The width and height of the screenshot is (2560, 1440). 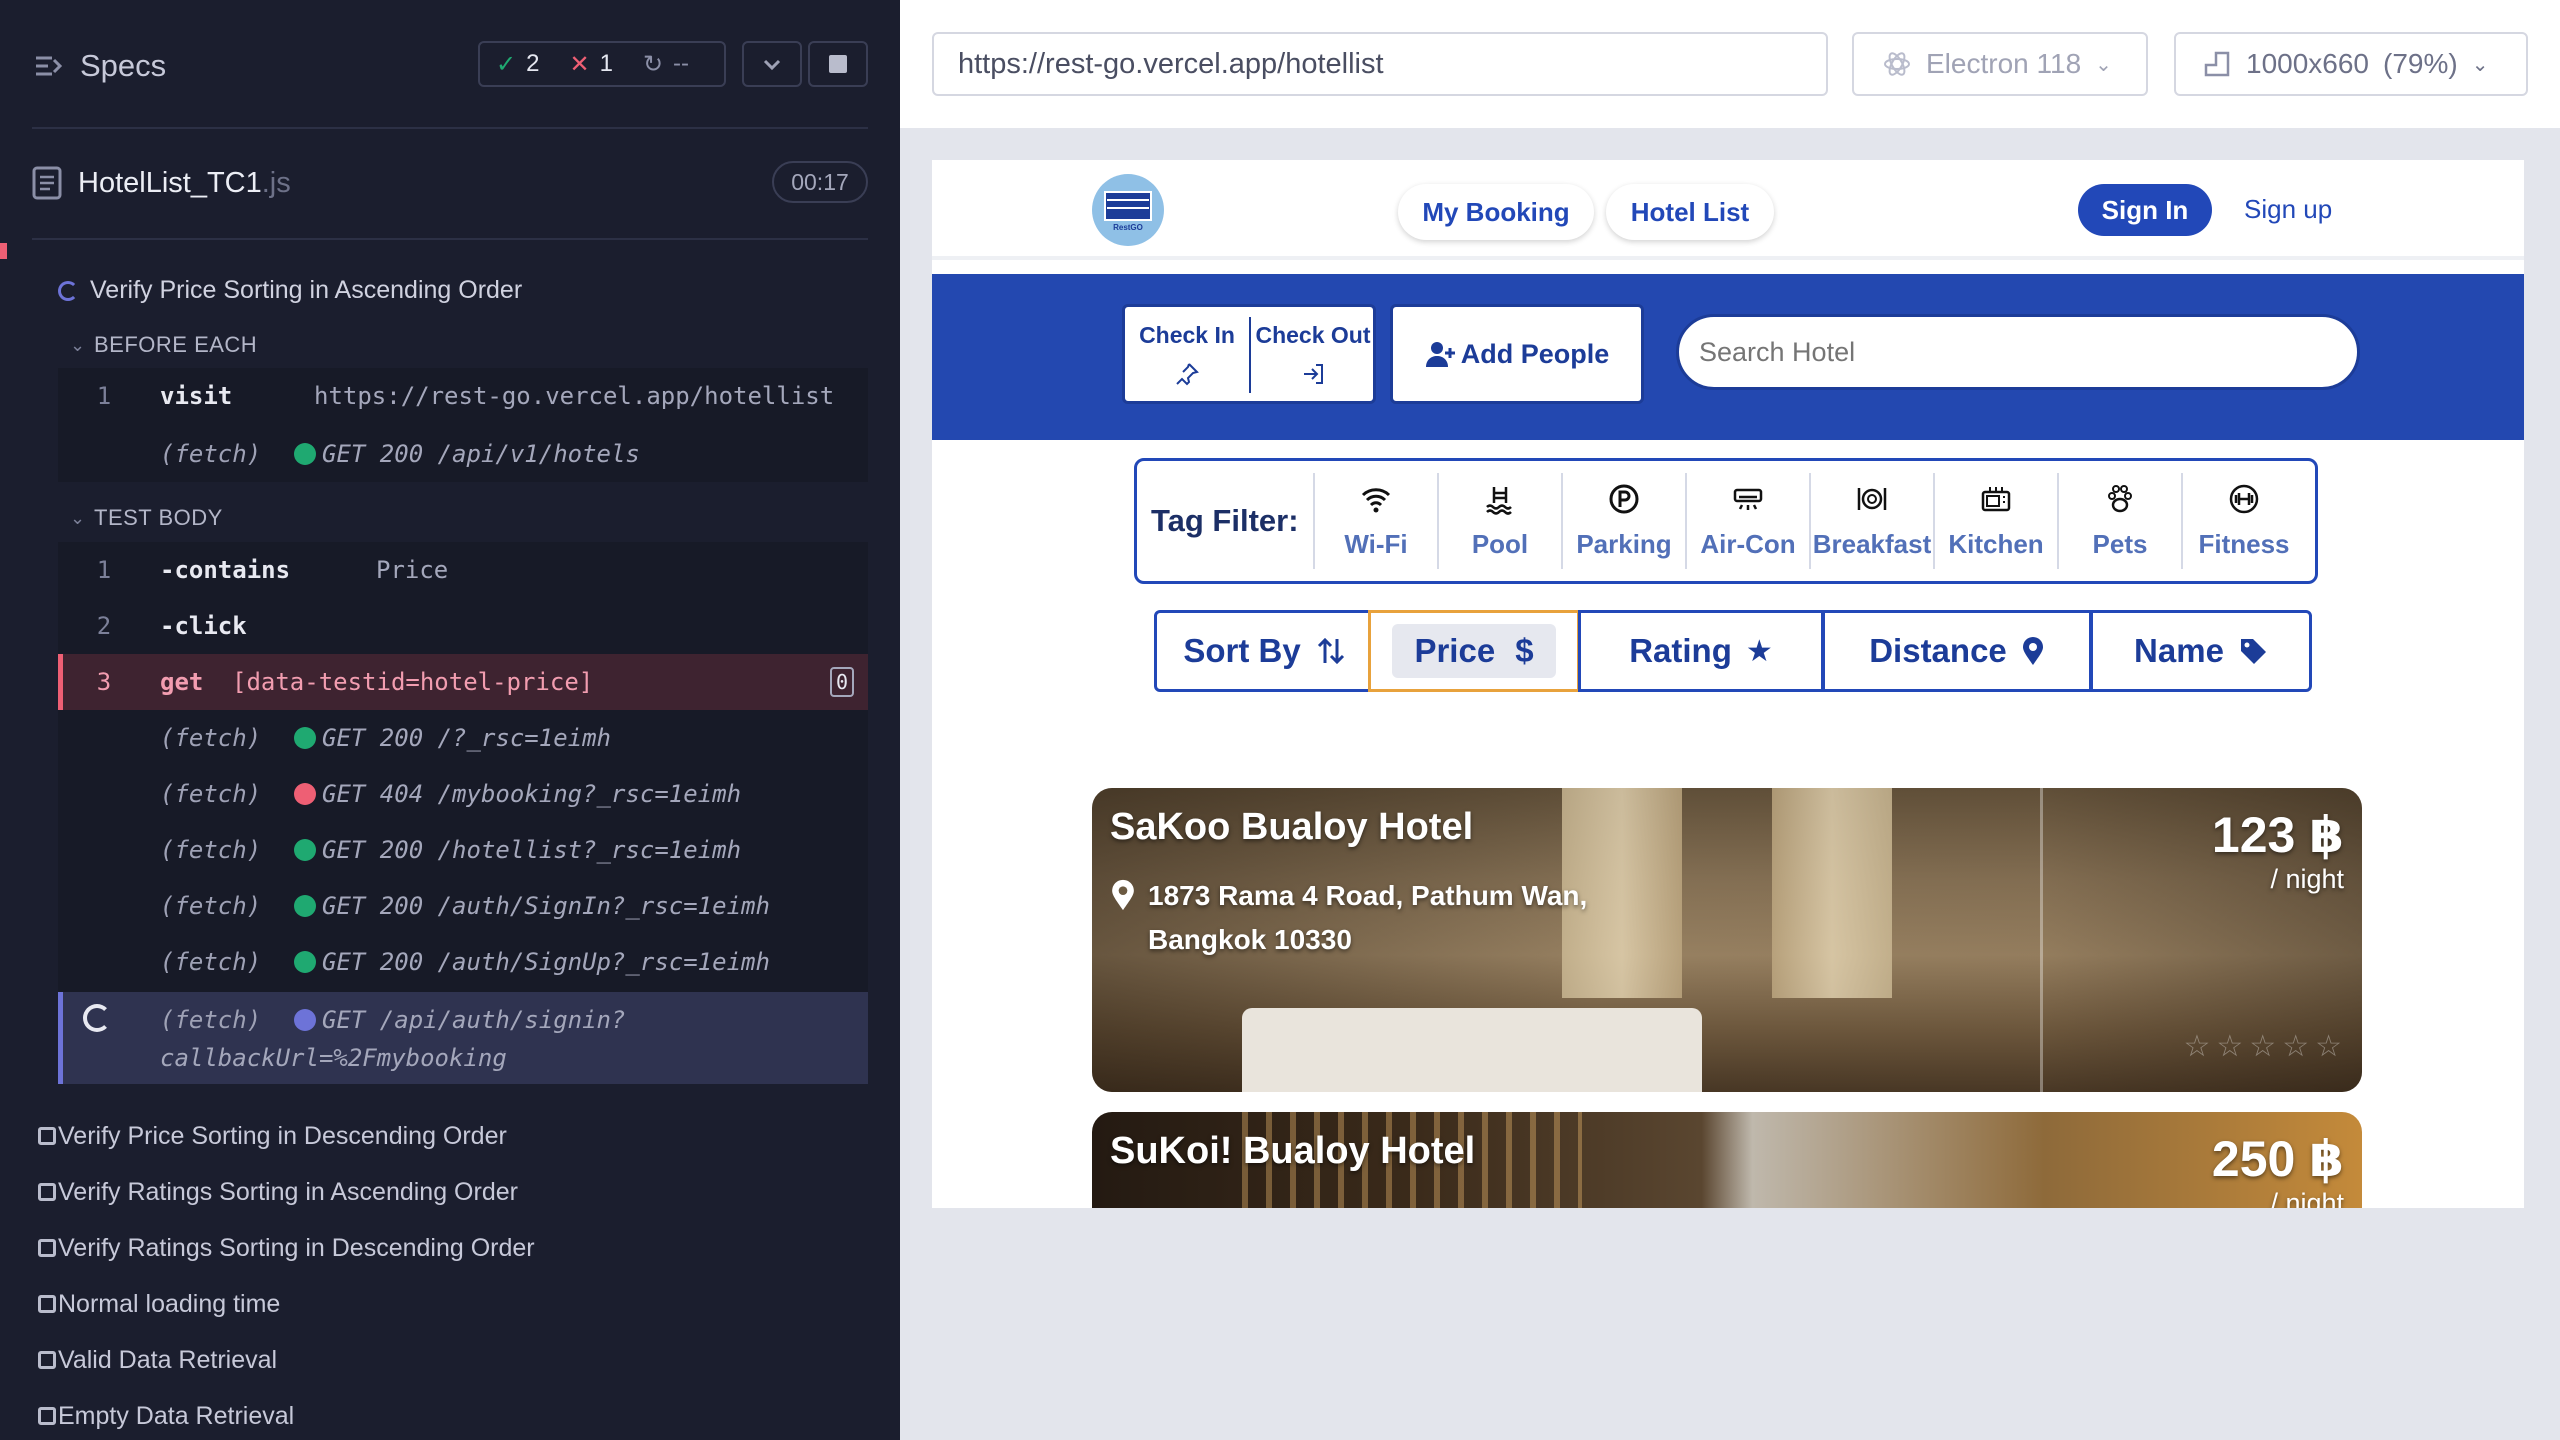 What do you see at coordinates (68, 291) in the screenshot?
I see `running-spinner-icon` at bounding box center [68, 291].